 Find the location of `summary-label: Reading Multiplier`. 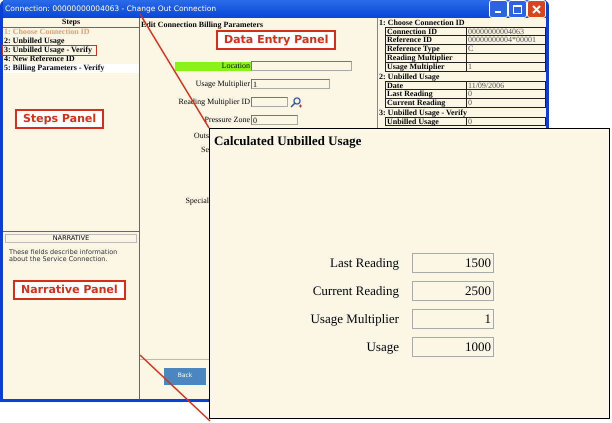

summary-label: Reading Multiplier is located at coordinates (426, 58).